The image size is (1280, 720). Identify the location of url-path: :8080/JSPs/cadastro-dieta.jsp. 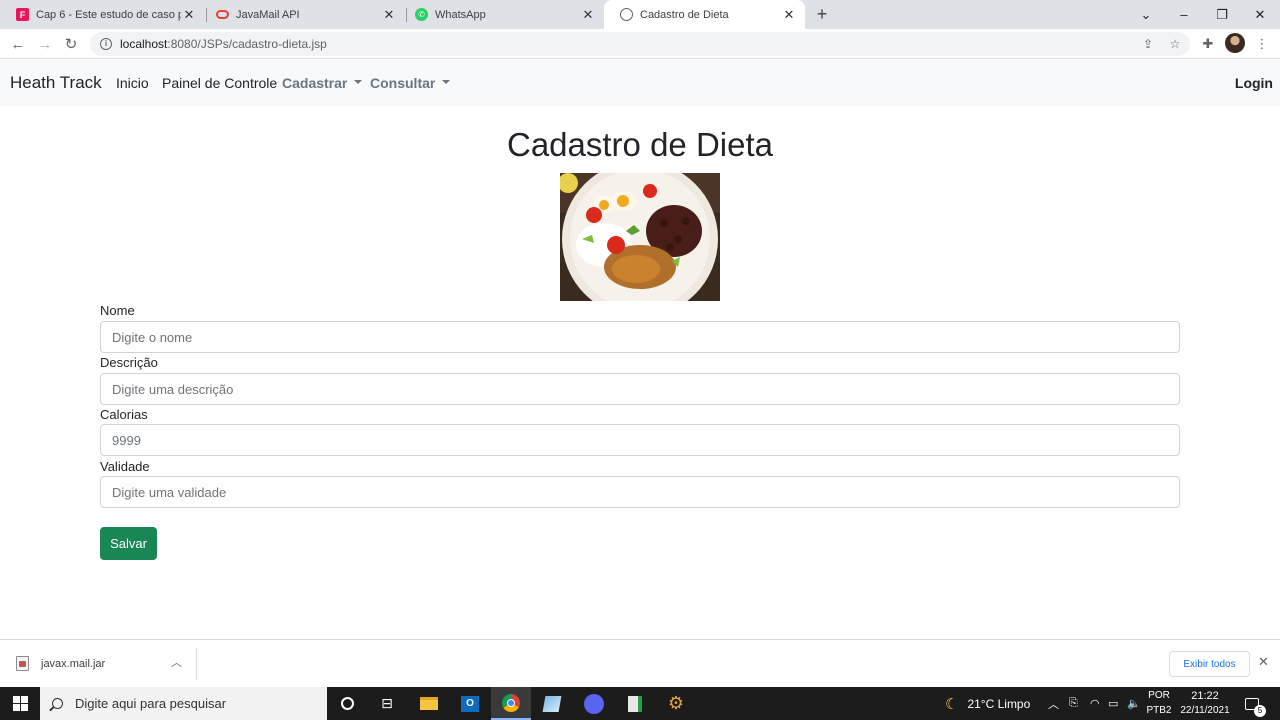
(247, 44).